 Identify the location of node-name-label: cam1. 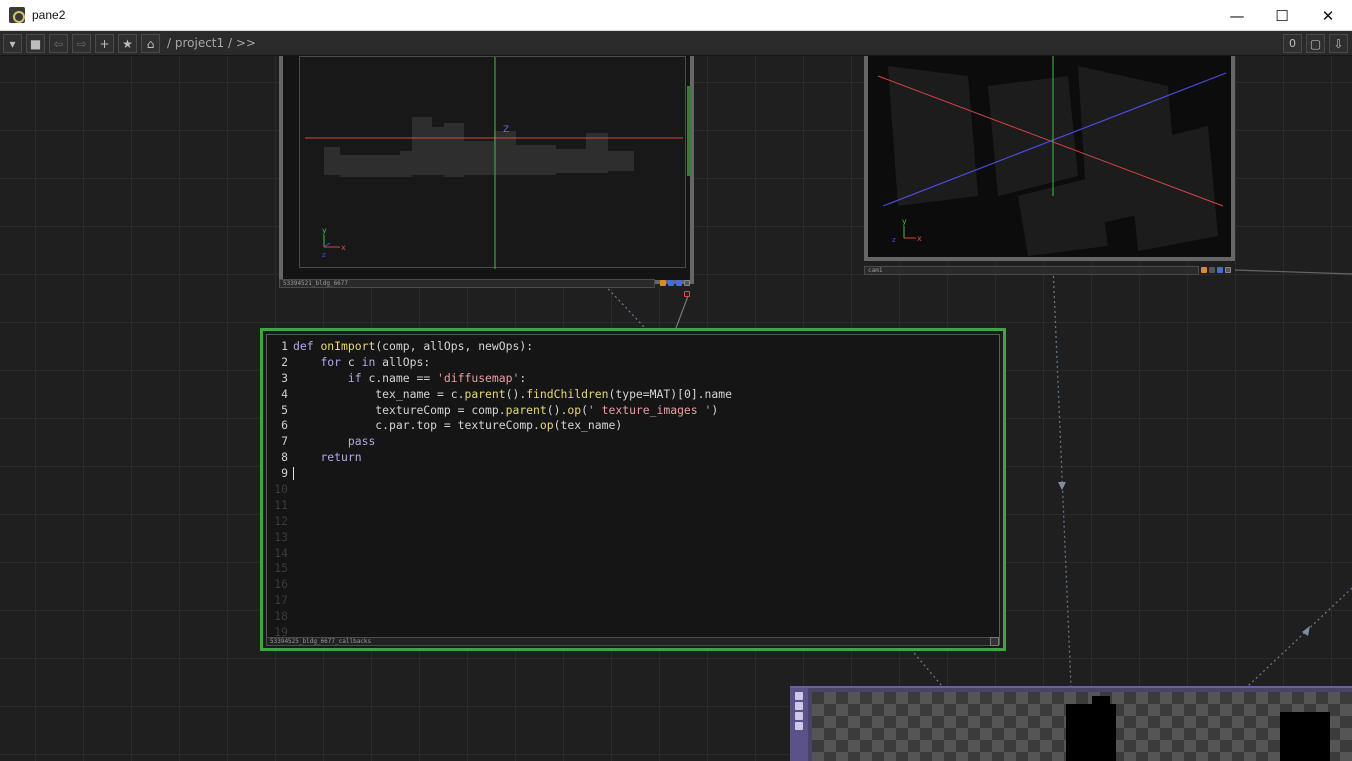
(1031, 270).